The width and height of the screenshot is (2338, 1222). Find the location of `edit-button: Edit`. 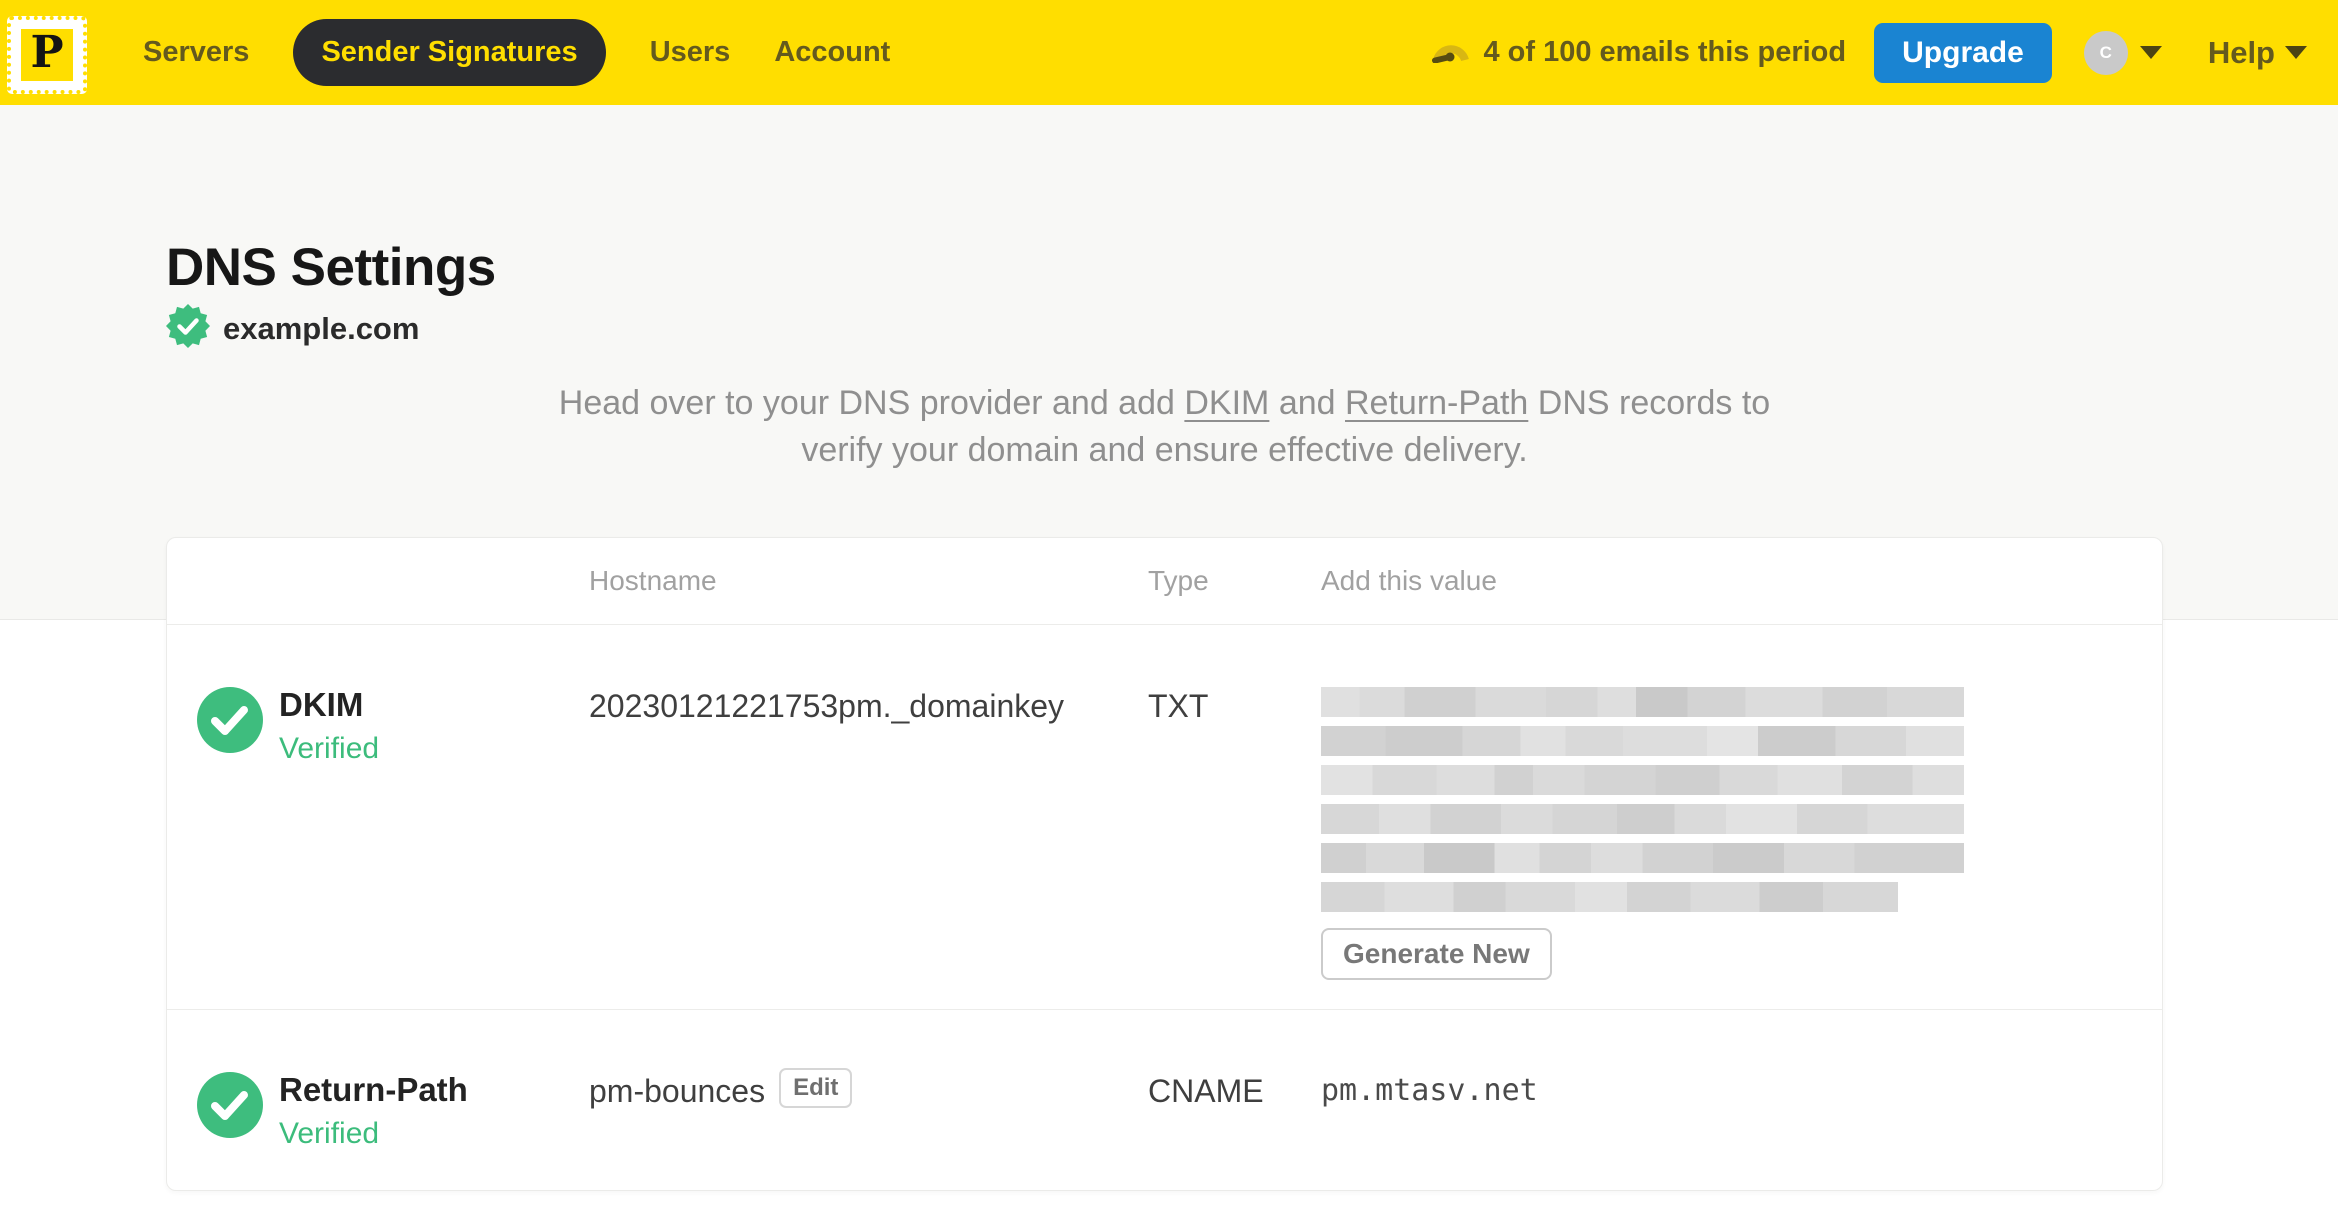

edit-button: Edit is located at coordinates (816, 1088).